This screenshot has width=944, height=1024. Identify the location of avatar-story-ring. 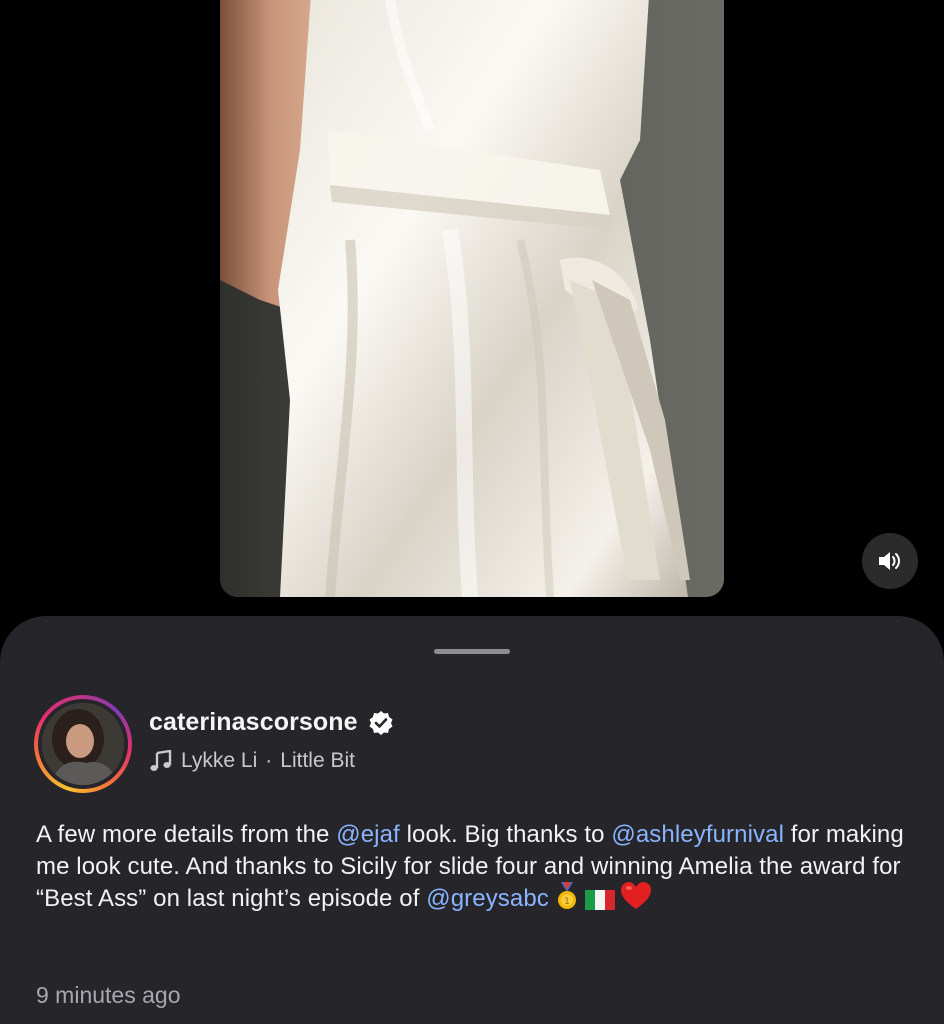
(83, 744).